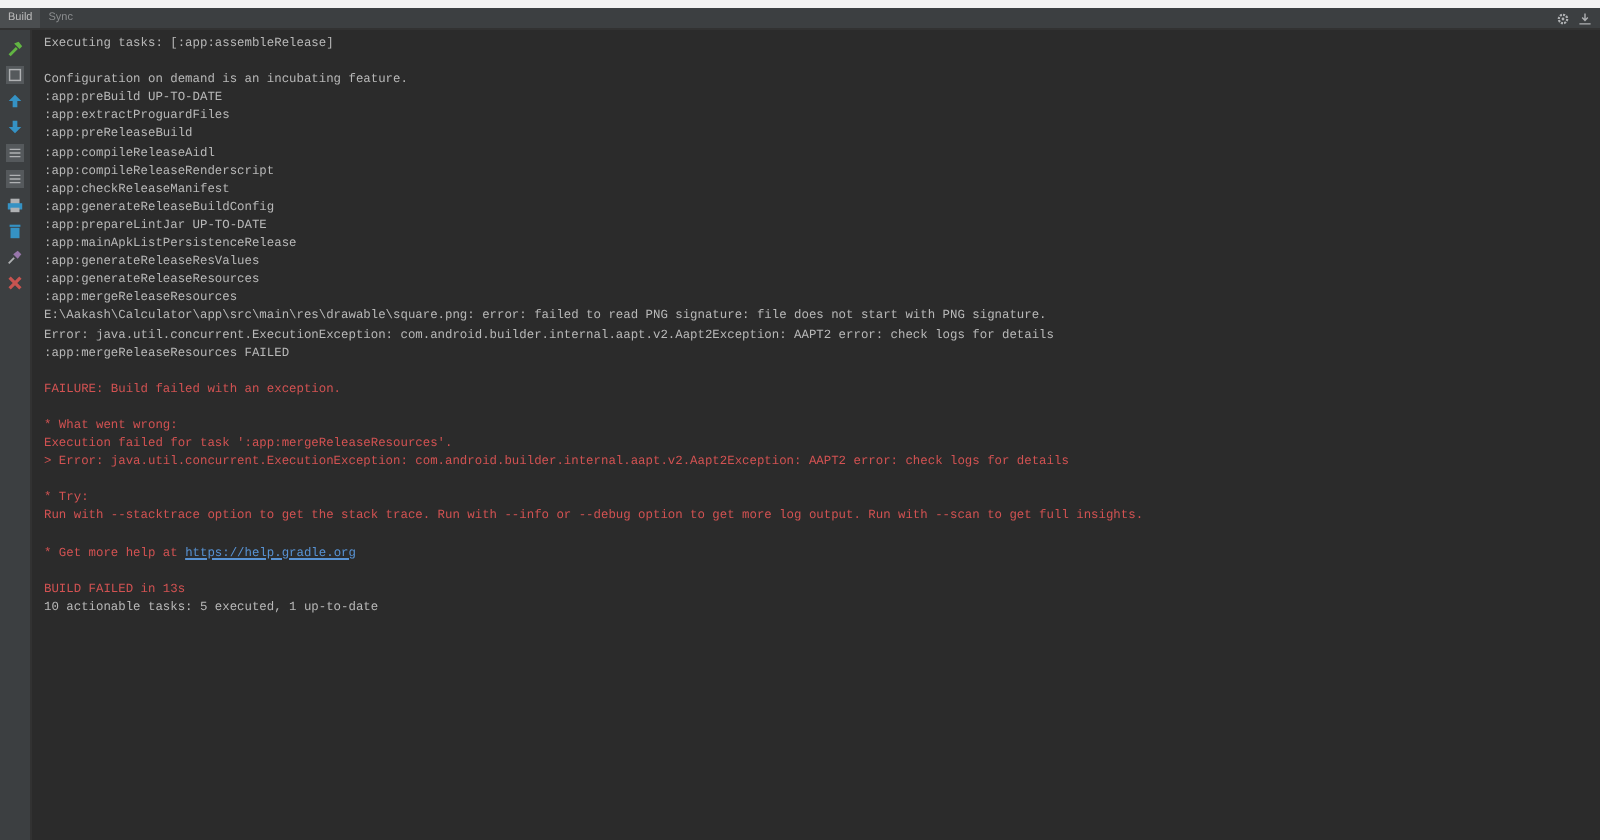 The width and height of the screenshot is (1600, 840). I want to click on hammer-icon, so click(15, 49).